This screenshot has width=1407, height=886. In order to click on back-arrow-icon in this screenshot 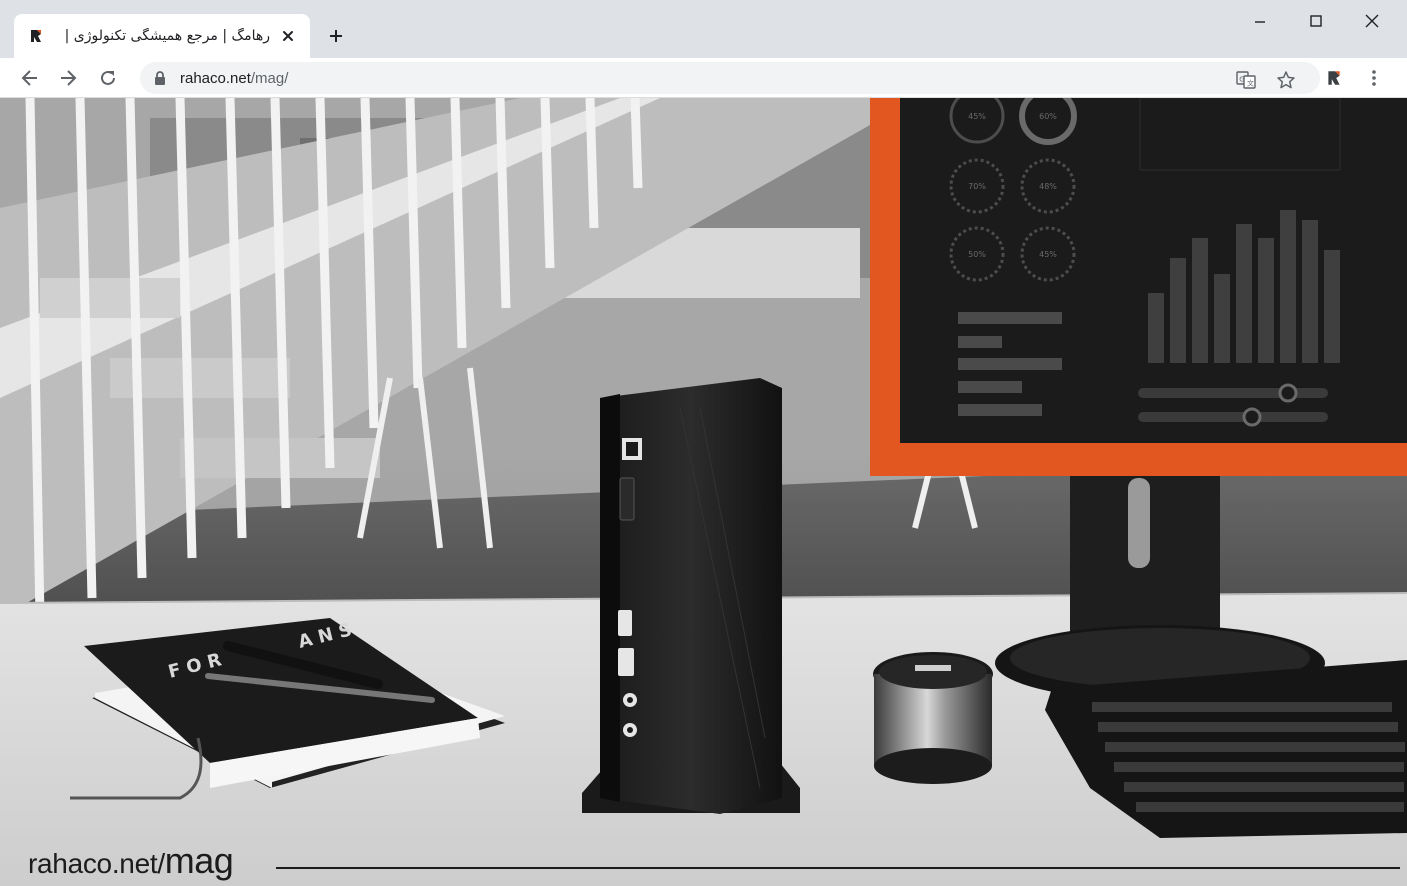, I will do `click(29, 78)`.